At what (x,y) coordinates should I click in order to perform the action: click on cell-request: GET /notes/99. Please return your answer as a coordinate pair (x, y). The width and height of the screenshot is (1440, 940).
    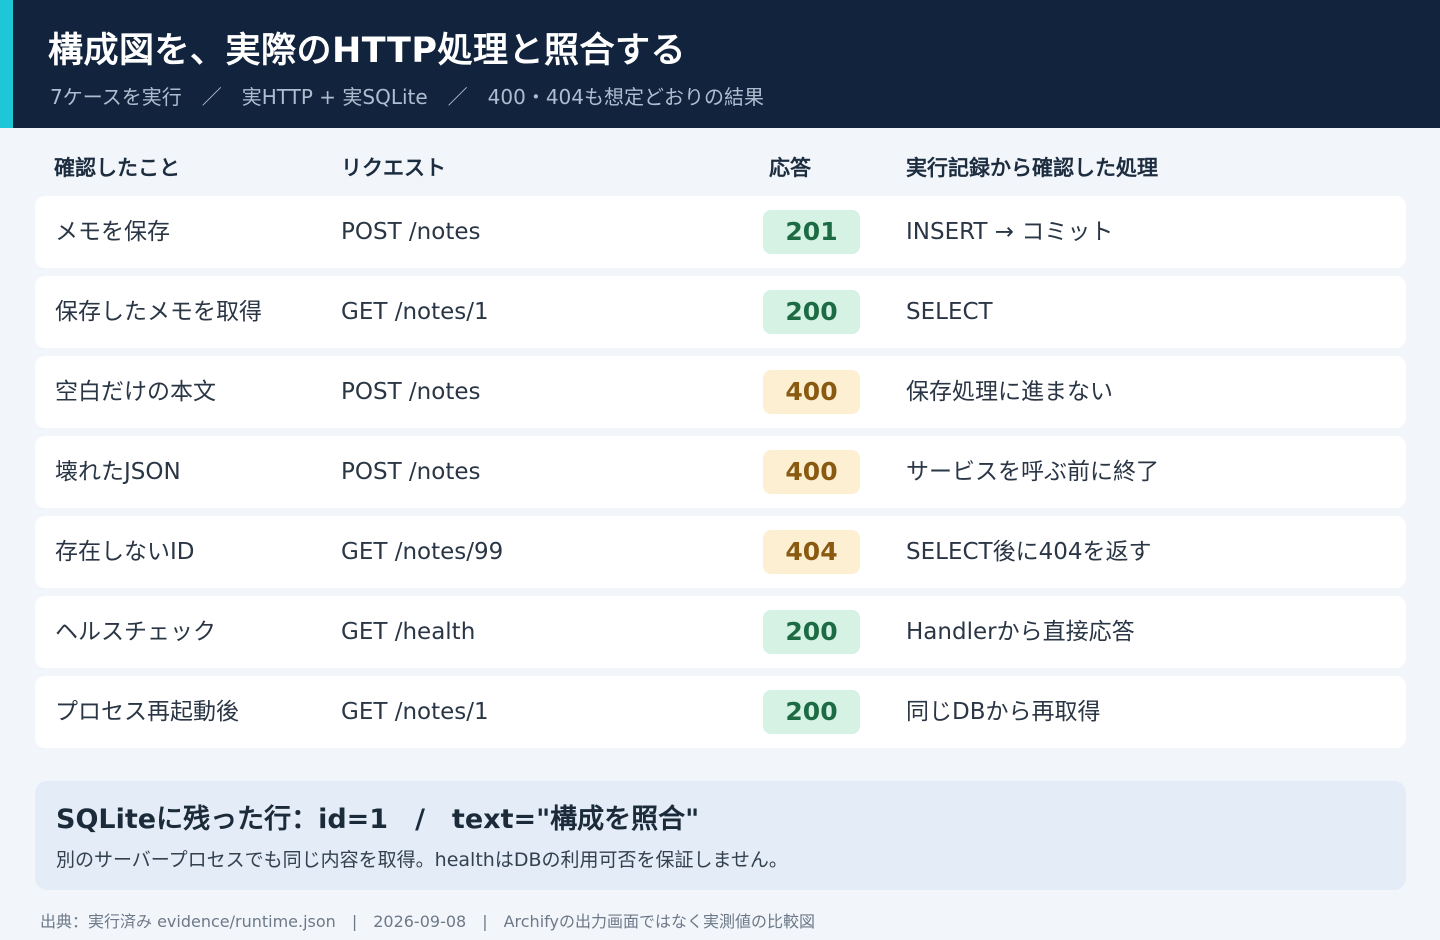
    Looking at the image, I should click on (422, 552).